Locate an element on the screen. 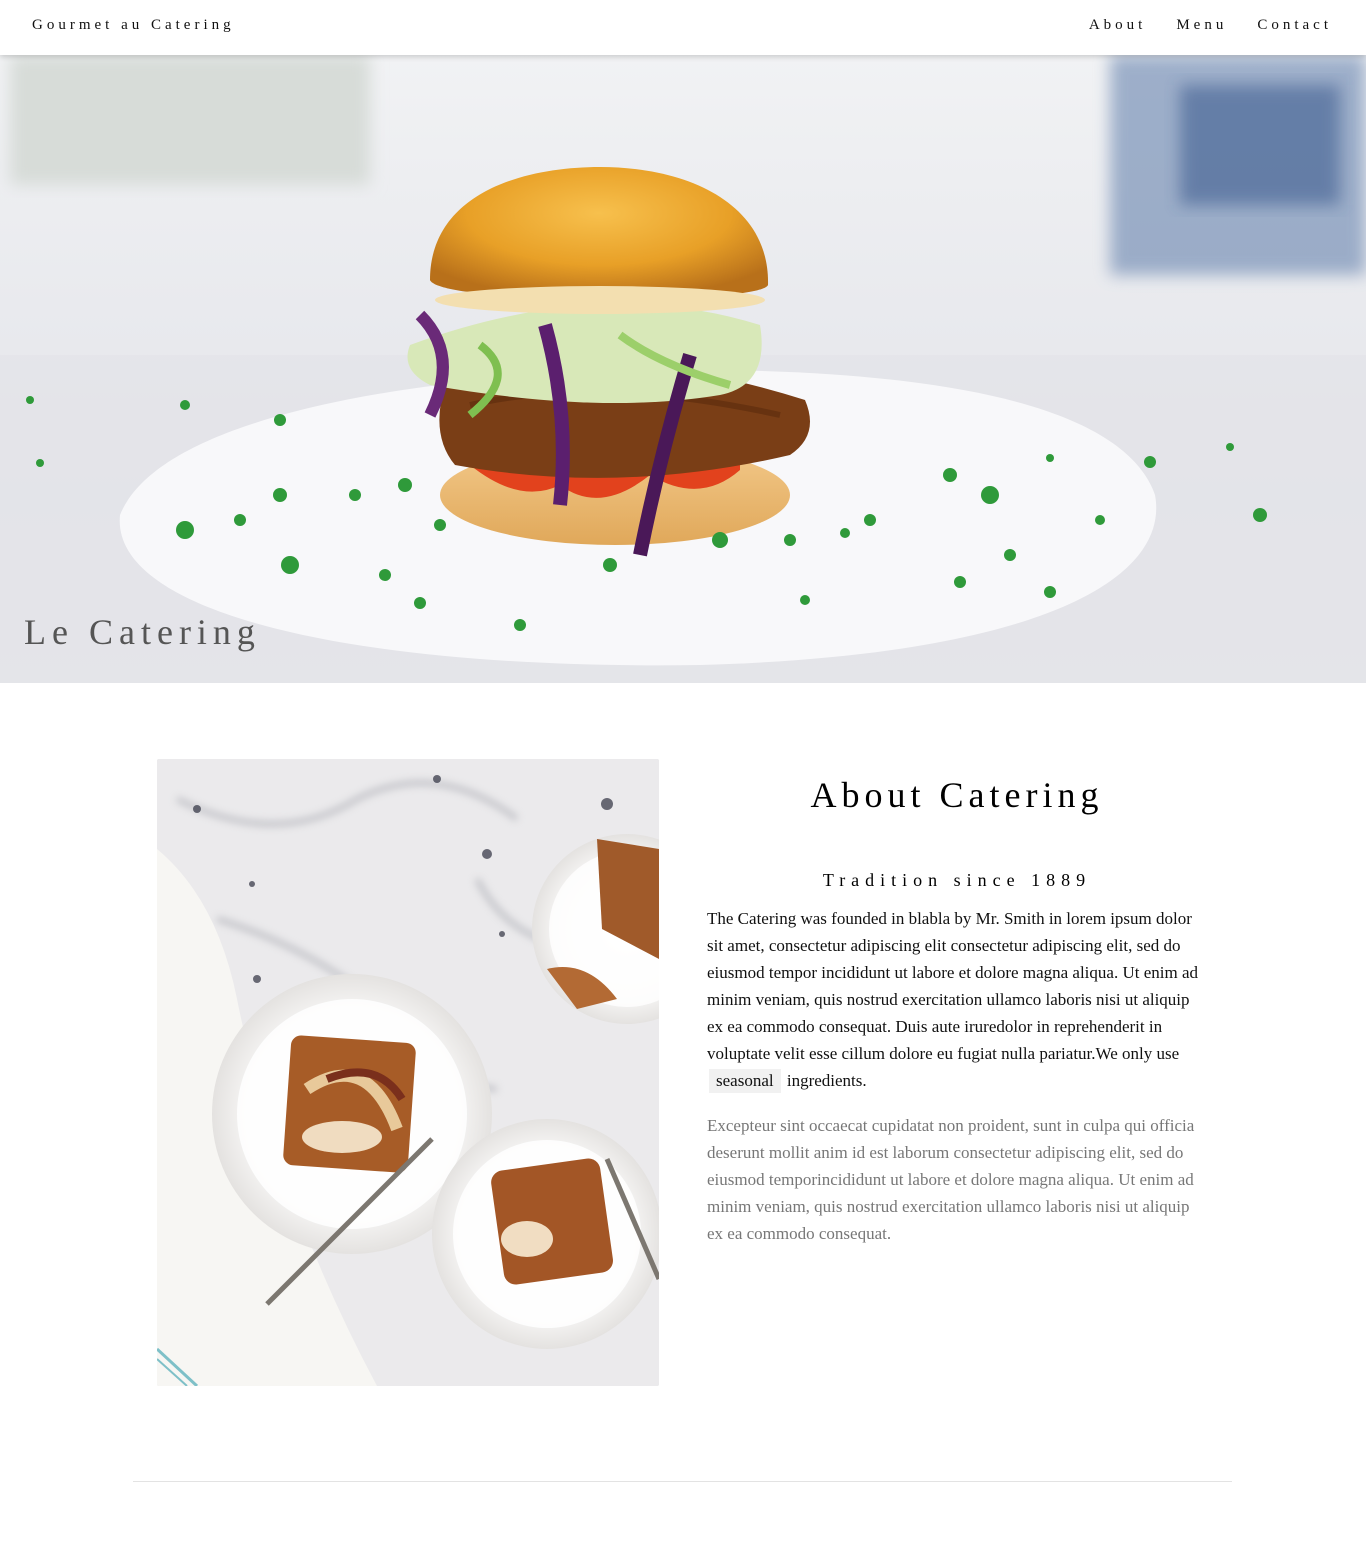  seasonal-tag: seasonal is located at coordinates (745, 1081).